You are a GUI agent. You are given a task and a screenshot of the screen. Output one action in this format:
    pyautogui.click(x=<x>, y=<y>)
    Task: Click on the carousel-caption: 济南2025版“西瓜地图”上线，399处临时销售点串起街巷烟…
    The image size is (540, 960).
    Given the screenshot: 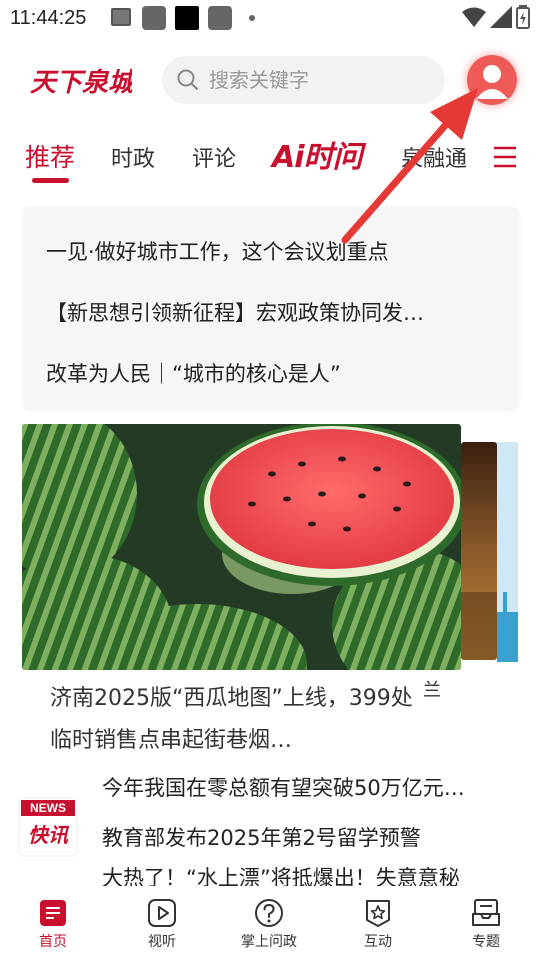 What is the action you would take?
    pyautogui.click(x=235, y=720)
    